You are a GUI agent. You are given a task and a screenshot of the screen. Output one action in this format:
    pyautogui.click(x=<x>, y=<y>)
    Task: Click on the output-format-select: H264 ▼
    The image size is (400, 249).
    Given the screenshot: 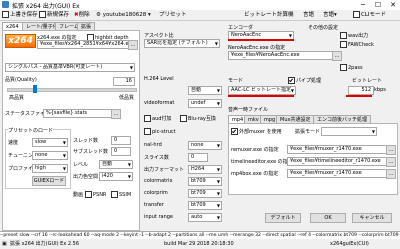 What is the action you would take?
    pyautogui.click(x=205, y=169)
    